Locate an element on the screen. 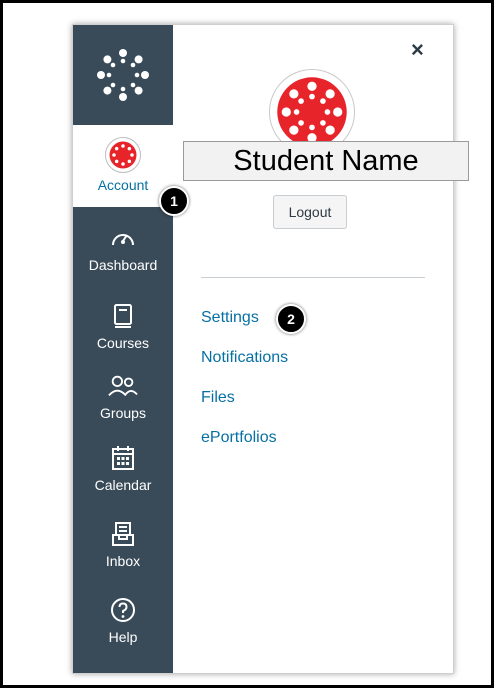  nav-item-help: Help is located at coordinates (123, 620).